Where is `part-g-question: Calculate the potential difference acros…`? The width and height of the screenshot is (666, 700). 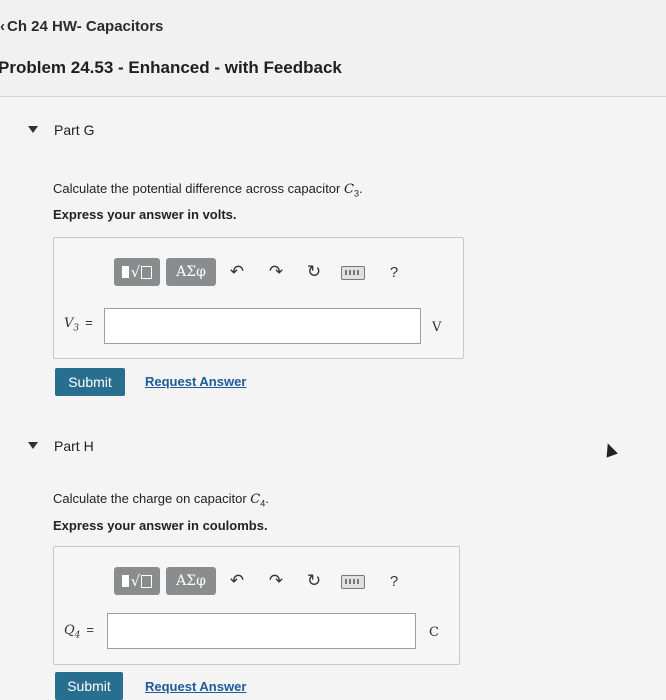 part-g-question: Calculate the potential difference acros… is located at coordinates (208, 190).